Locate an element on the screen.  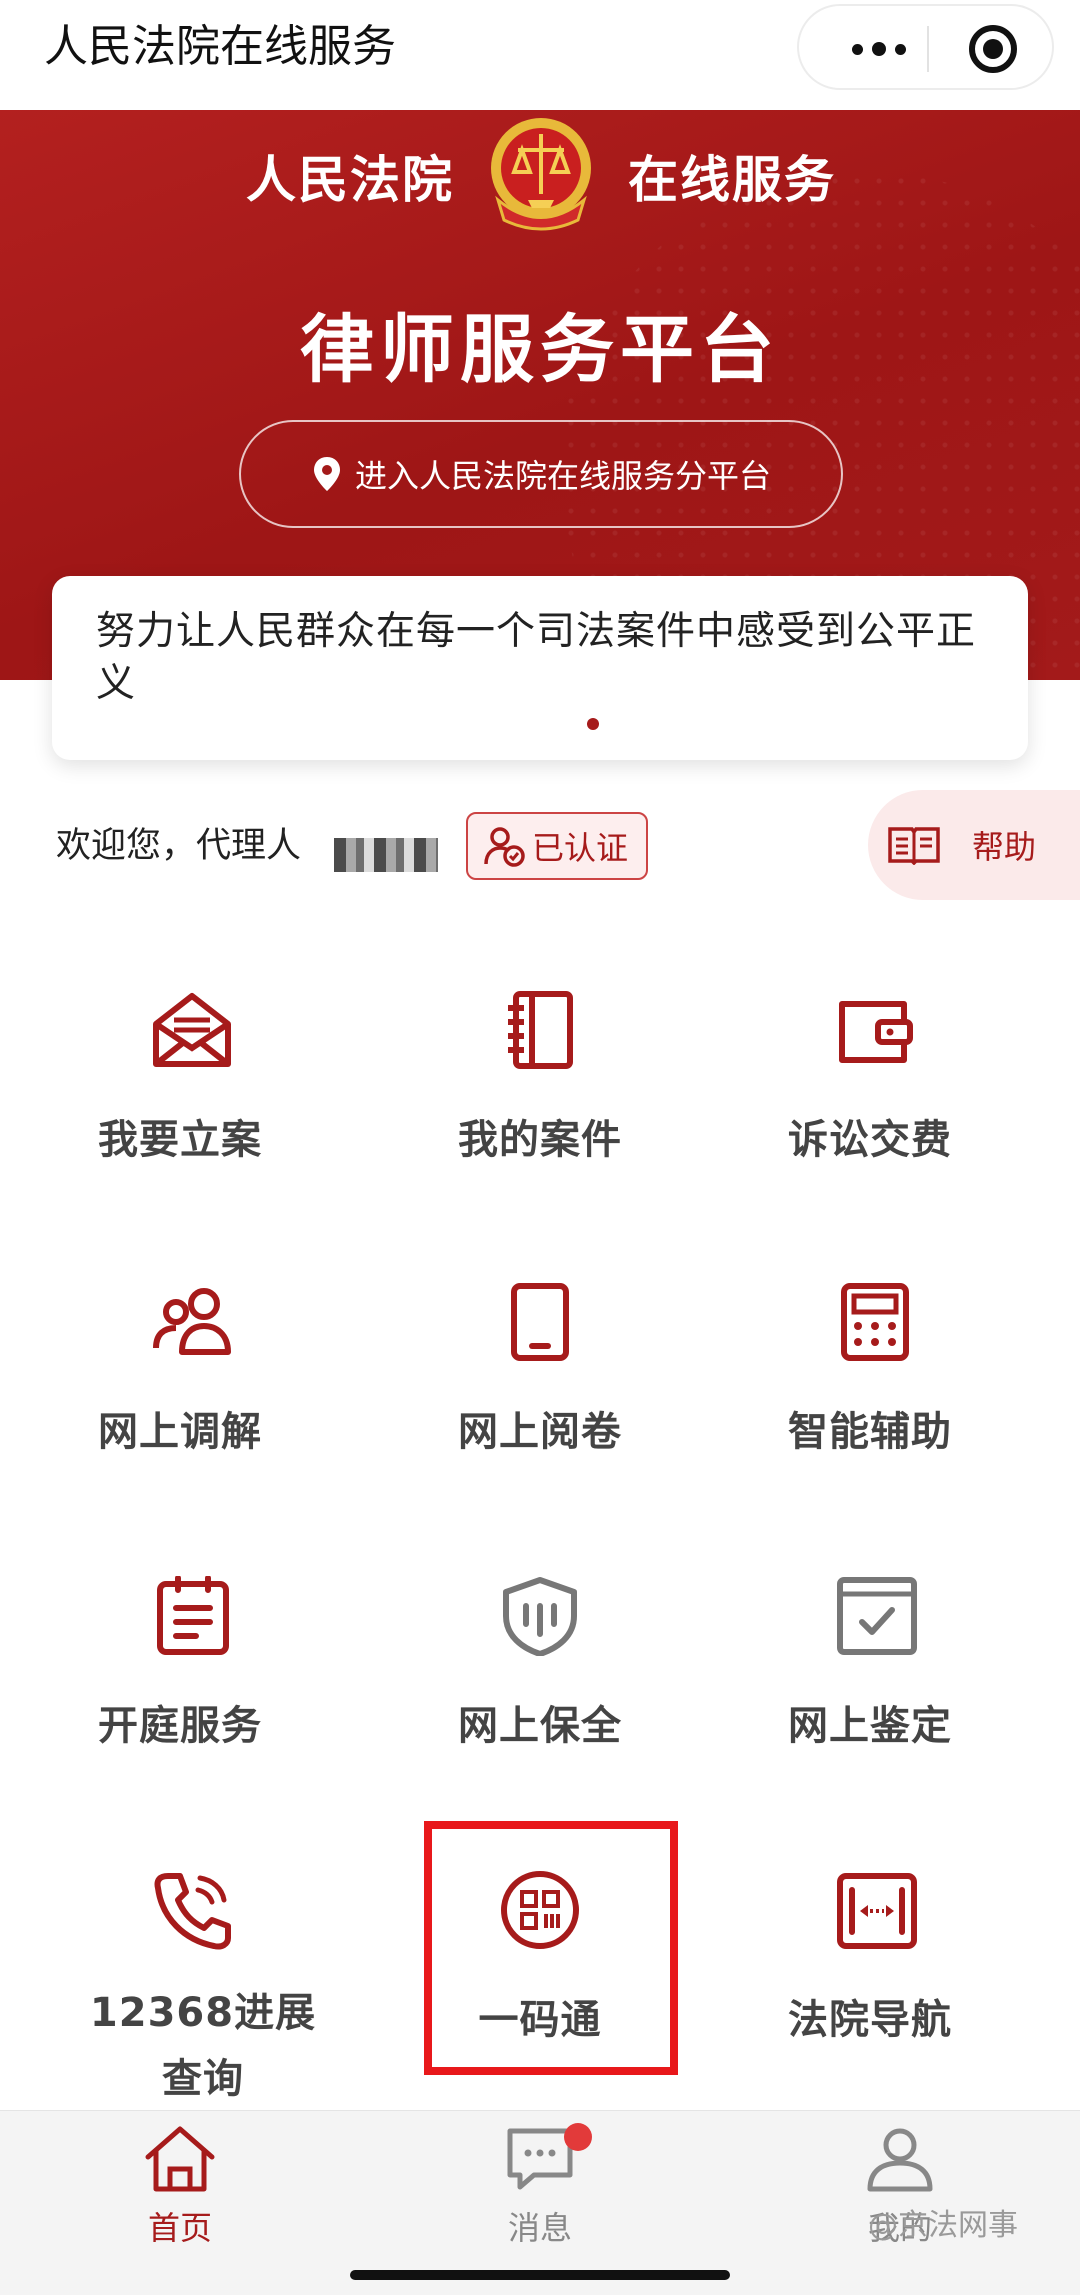
platform-title: 律师服务平台 is located at coordinates (540, 350).